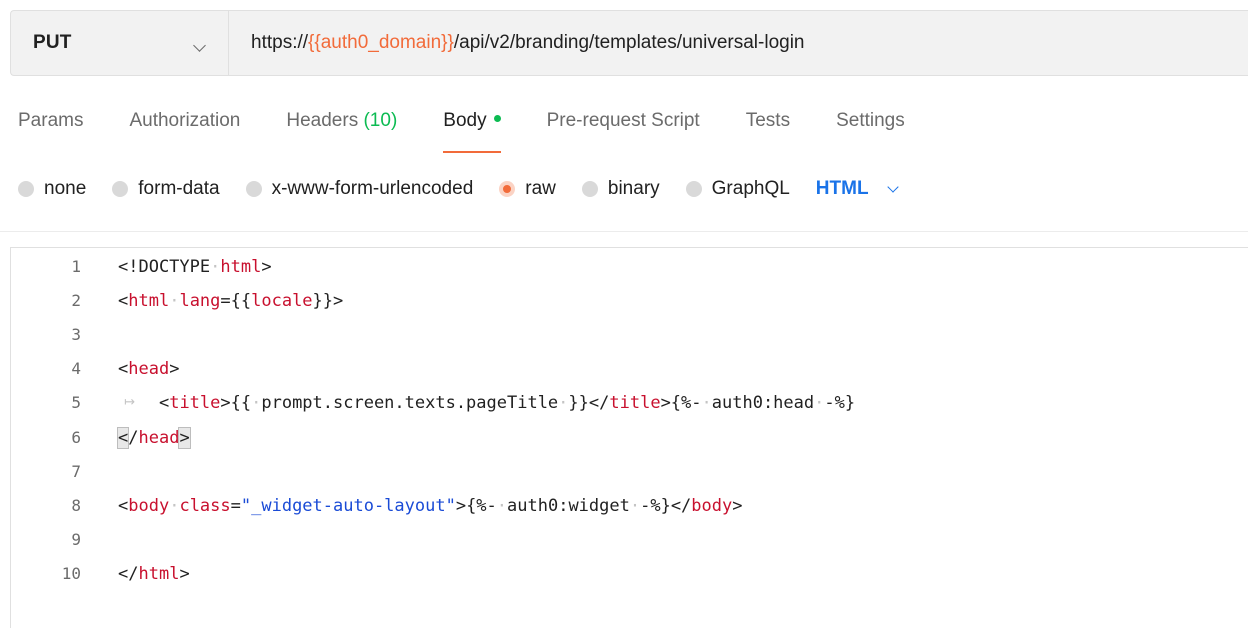 This screenshot has width=1248, height=628. Describe the element at coordinates (71, 573) in the screenshot. I see `line-number: 10` at that location.